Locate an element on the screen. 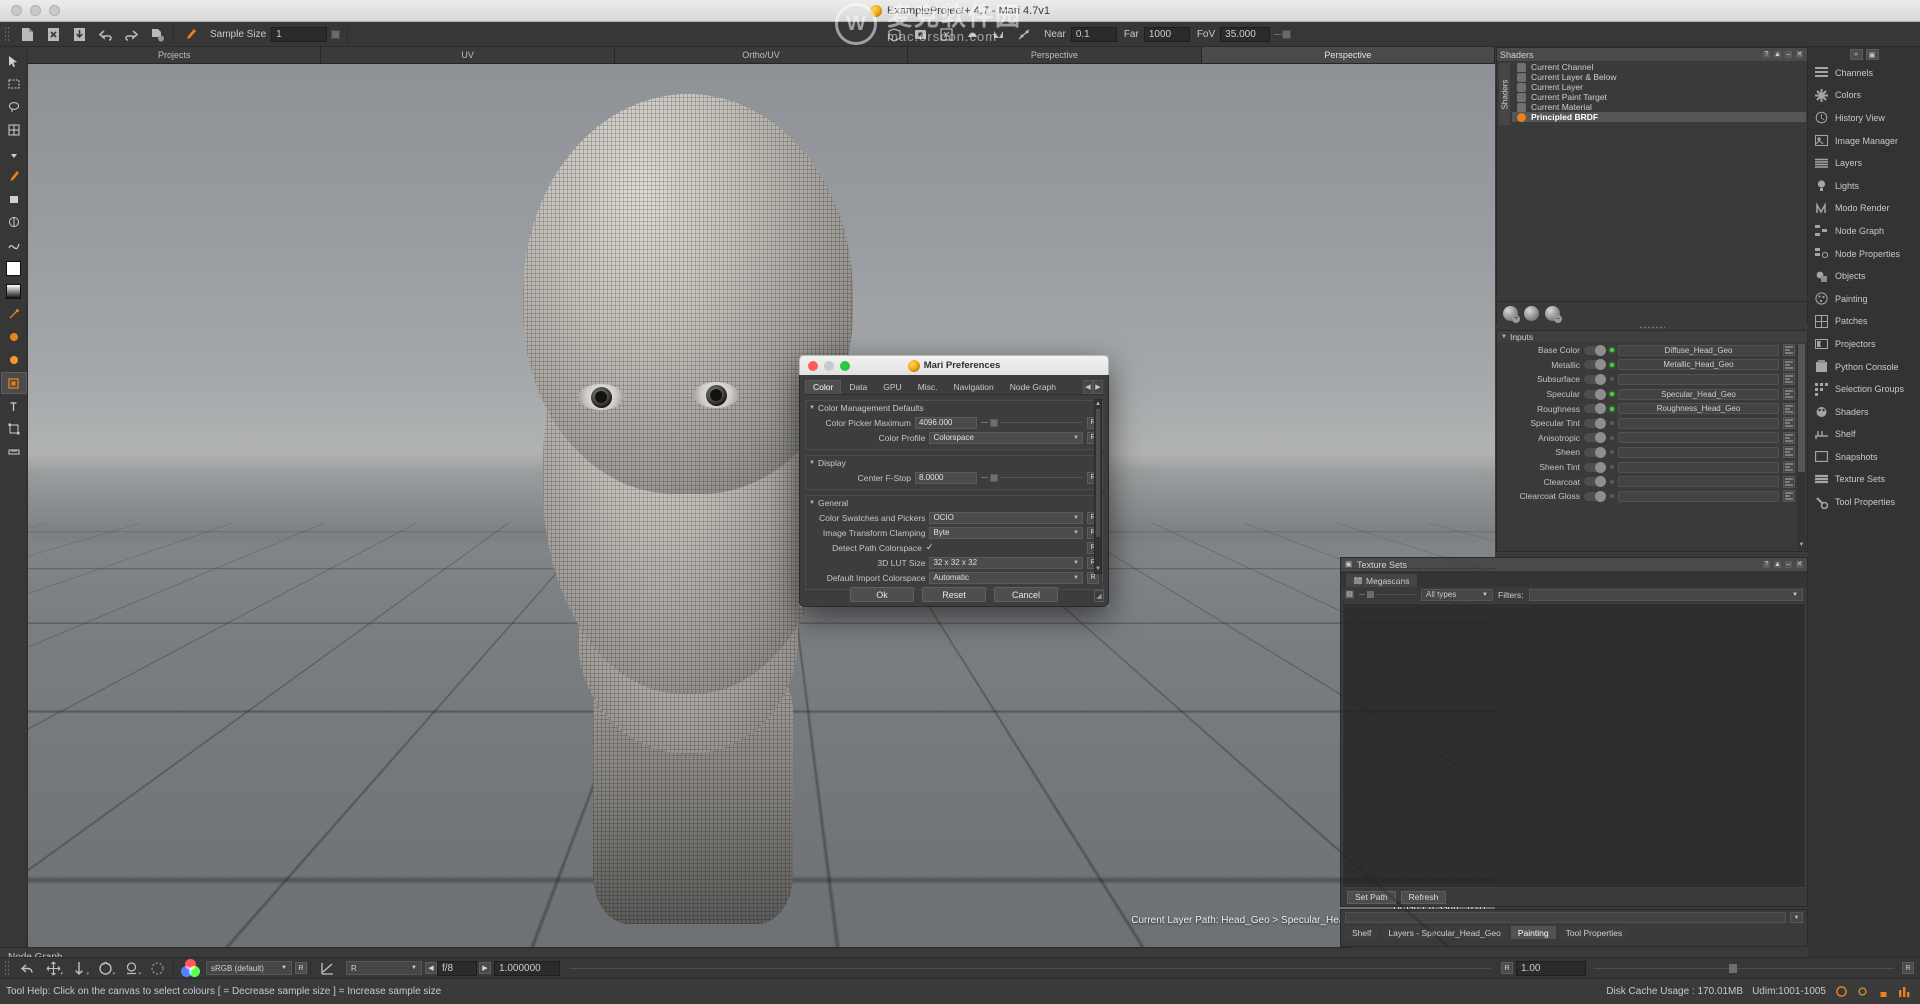  input-row-metallic: Metallic Metallic_Head_Geo is located at coordinates (1647, 365).